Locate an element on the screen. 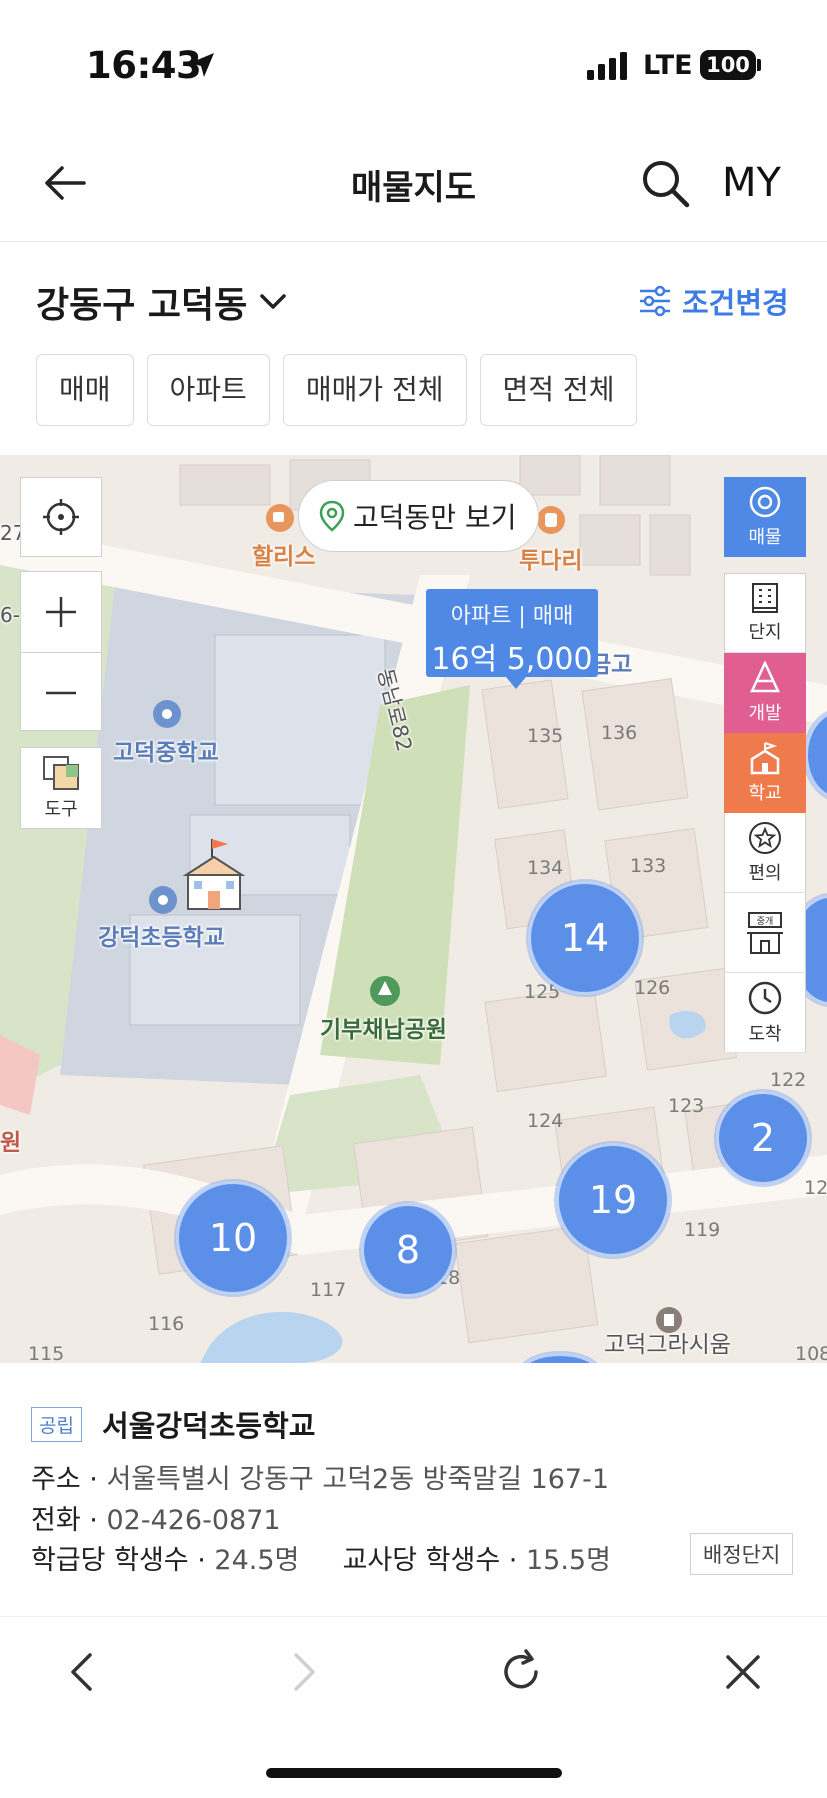  layer-arrival-label: 도착 is located at coordinates (765, 1034).